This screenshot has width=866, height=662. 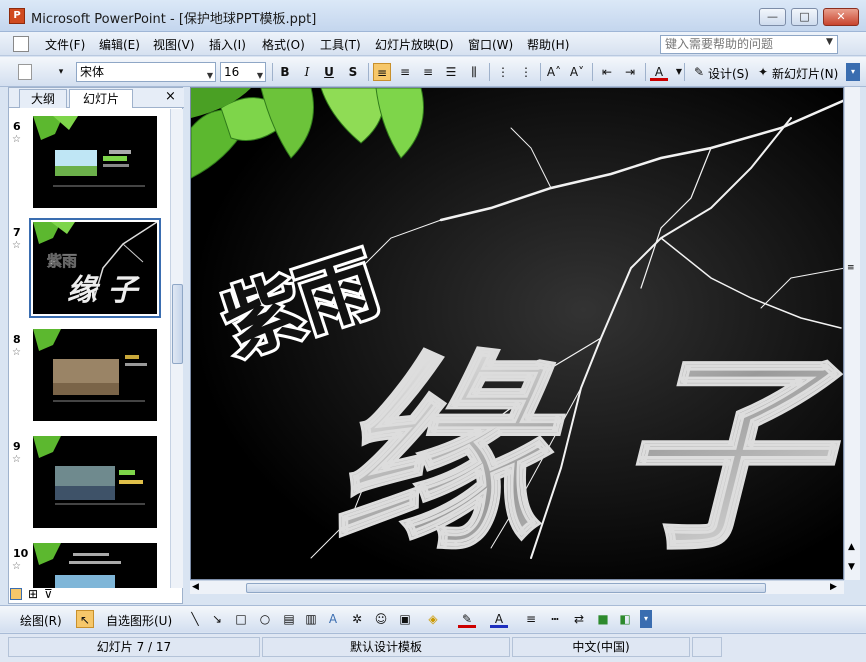 I want to click on powerpoint-app-icon: P, so click(x=17, y=16).